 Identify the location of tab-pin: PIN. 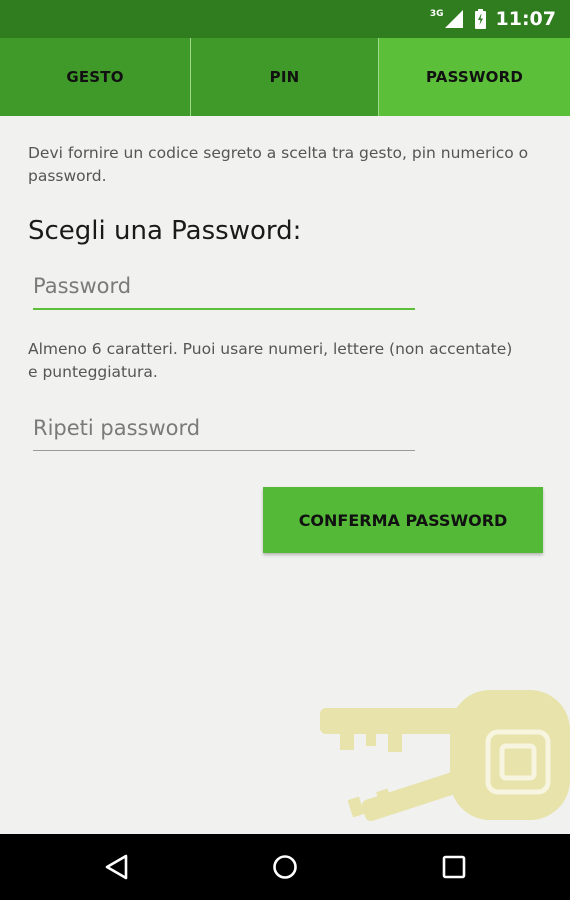
(285, 77).